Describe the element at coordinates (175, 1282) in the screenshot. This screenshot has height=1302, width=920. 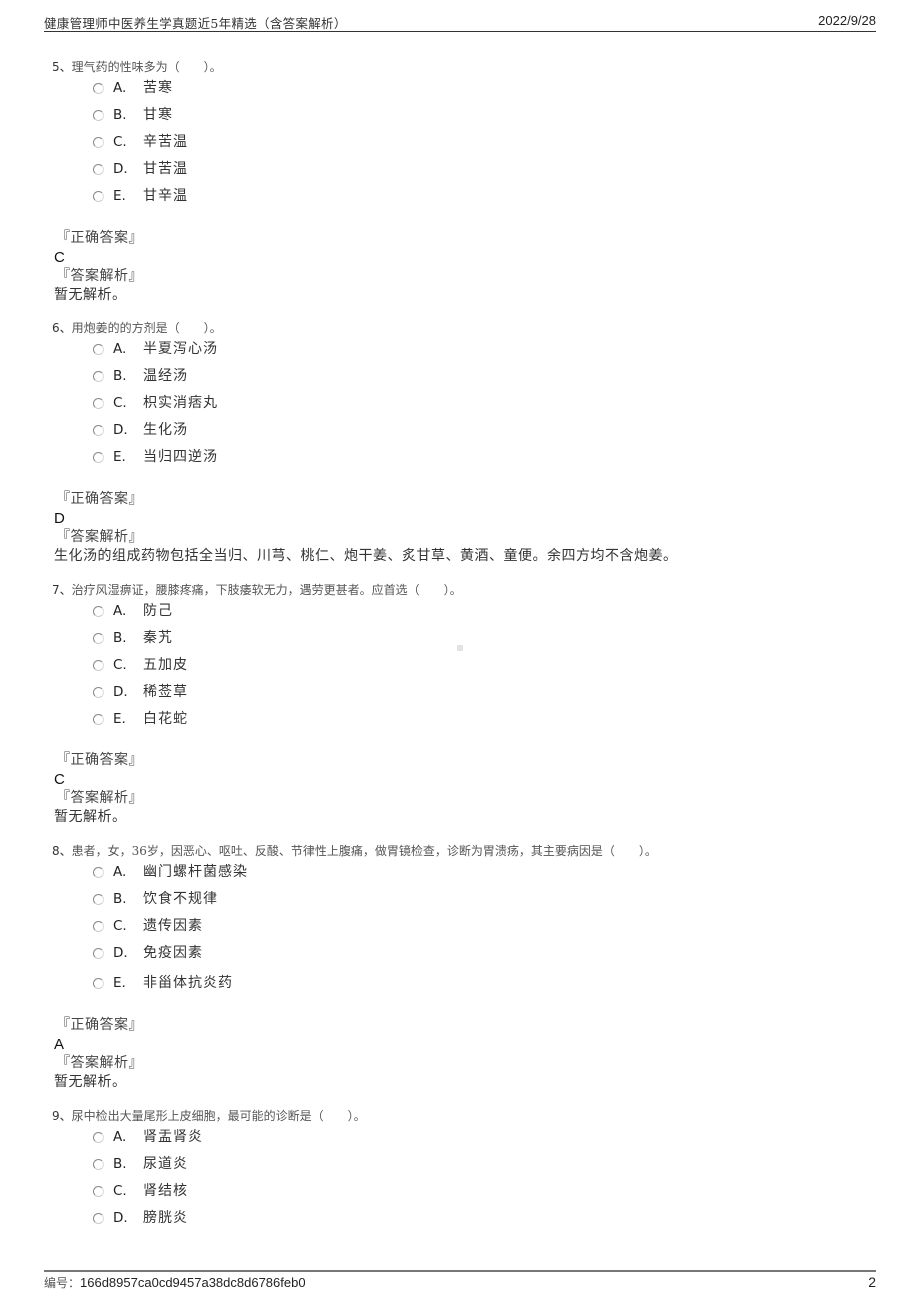
I see `document-id: 编号：166d8957ca0cd9457a38dc8d6786feb0` at that location.